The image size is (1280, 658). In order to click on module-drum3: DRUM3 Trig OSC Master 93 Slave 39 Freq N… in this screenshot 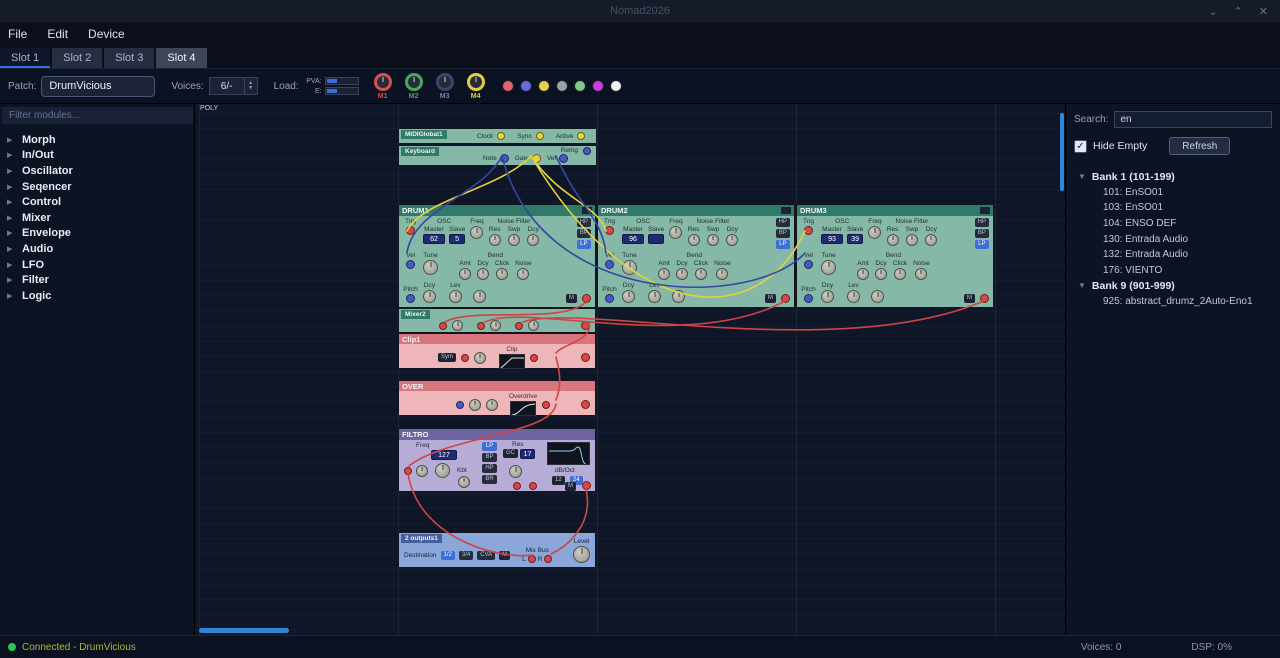, I will do `click(895, 256)`.